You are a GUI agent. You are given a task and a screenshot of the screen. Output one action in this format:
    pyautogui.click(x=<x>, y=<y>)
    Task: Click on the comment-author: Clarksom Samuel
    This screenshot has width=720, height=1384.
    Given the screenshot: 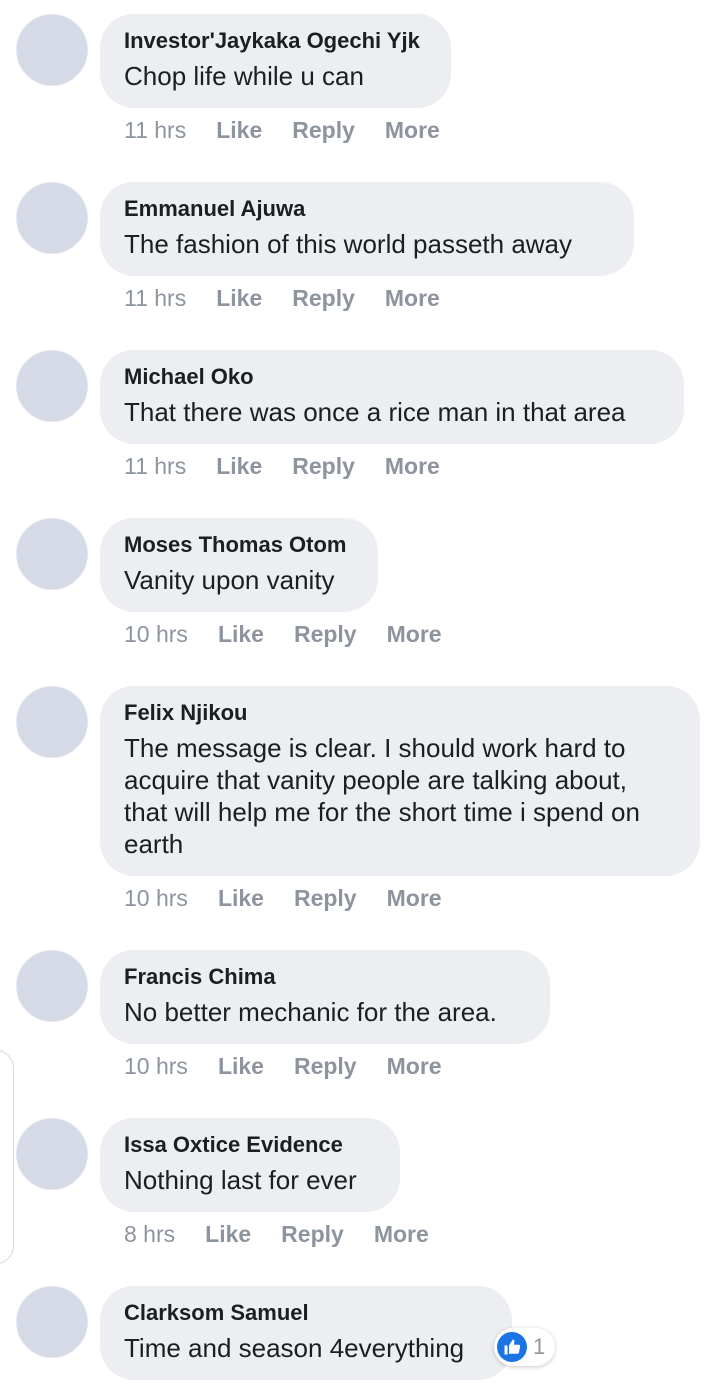 What is the action you would take?
    pyautogui.click(x=306, y=1313)
    